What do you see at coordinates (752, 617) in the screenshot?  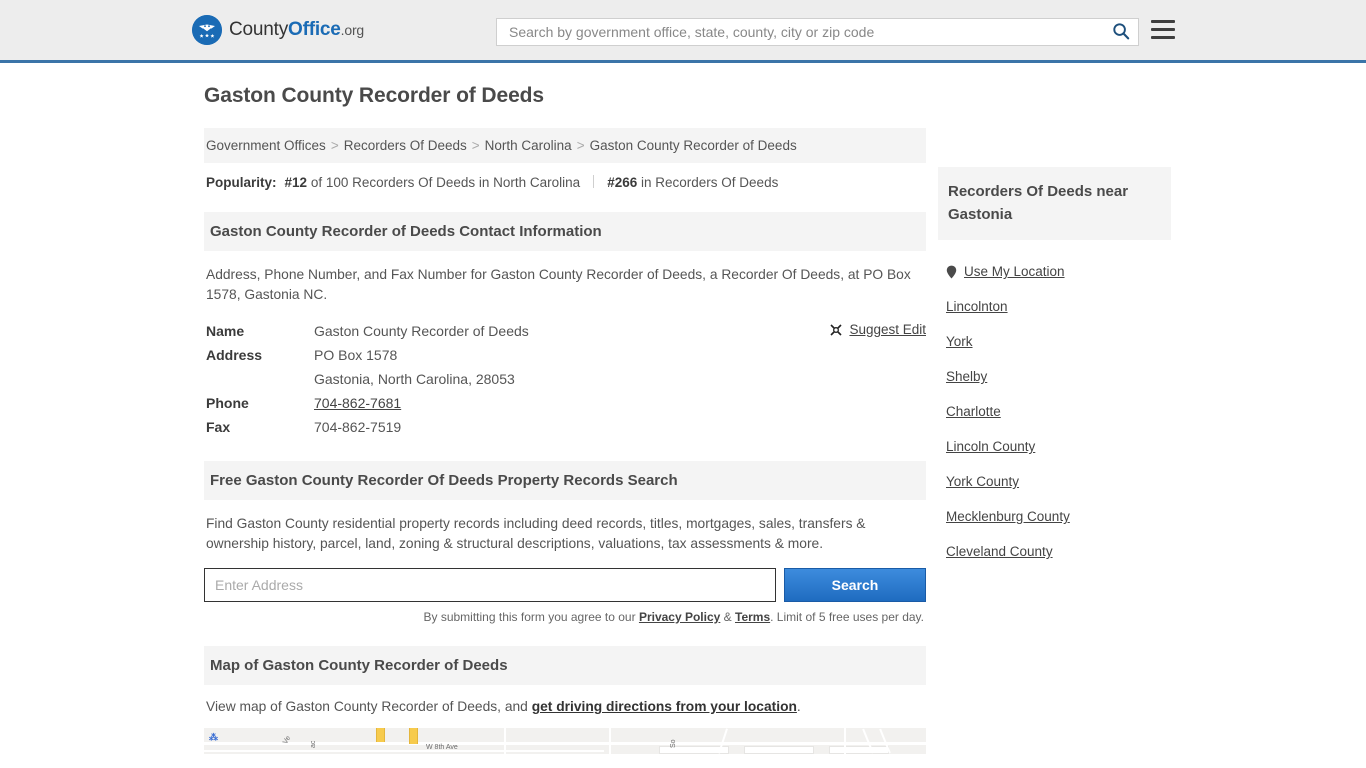 I see `terms-link: Terms` at bounding box center [752, 617].